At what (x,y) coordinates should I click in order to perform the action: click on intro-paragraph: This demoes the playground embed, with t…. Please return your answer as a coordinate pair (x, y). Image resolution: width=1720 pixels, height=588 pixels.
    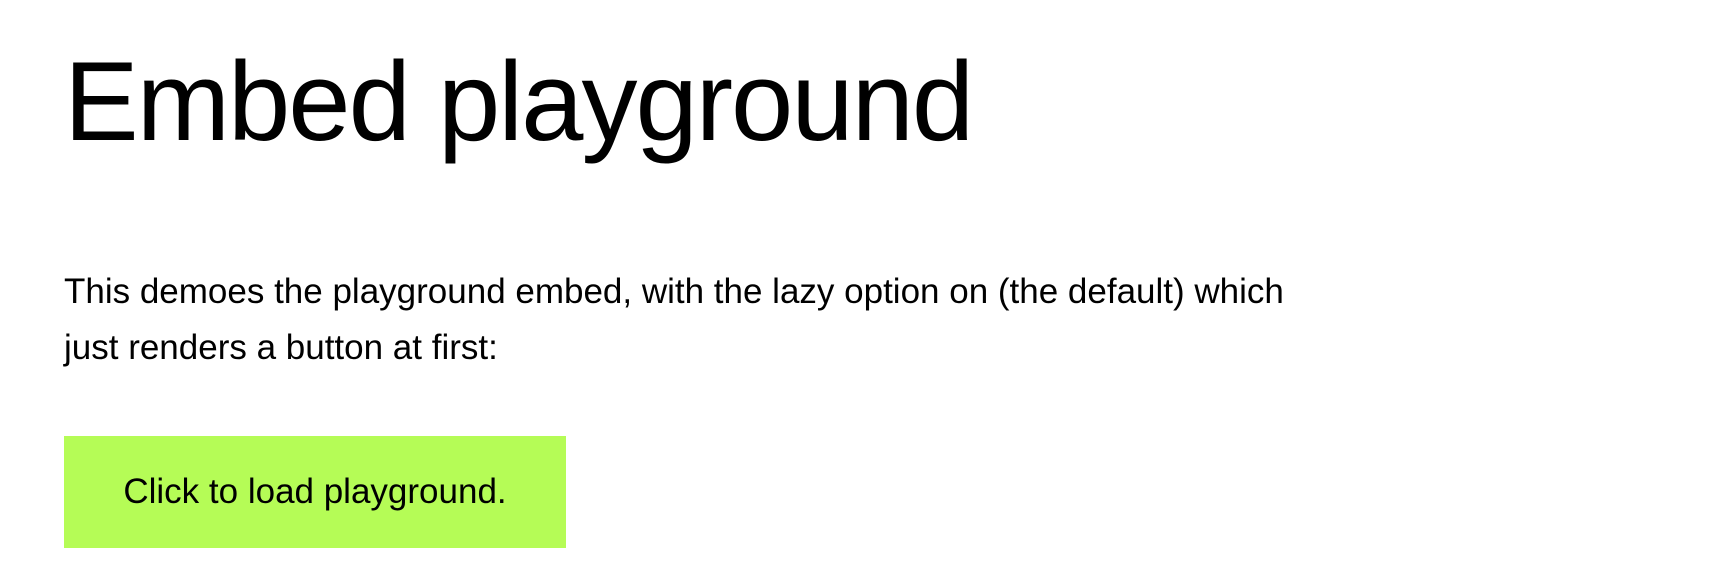
    Looking at the image, I should click on (714, 320).